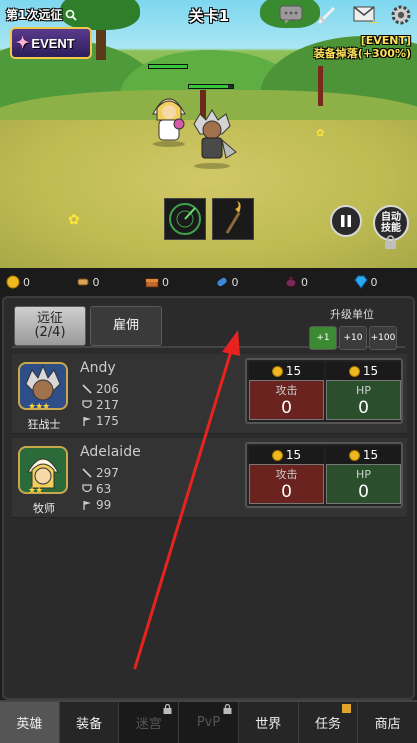  Describe the element at coordinates (363, 371) in the screenshot. I see `hp-upgrade-cost: 15` at that location.